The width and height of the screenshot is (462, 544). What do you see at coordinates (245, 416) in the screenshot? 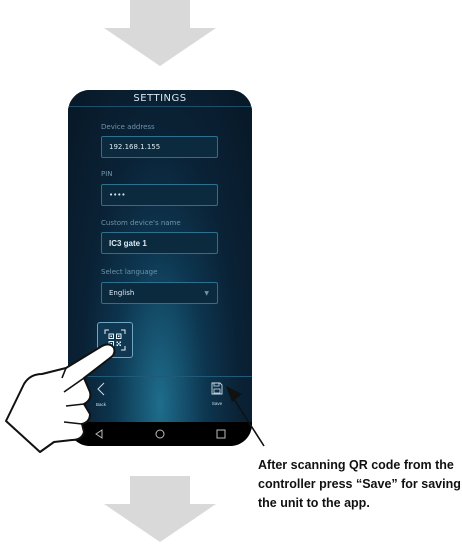
I see `pointer-arrow-icon` at bounding box center [245, 416].